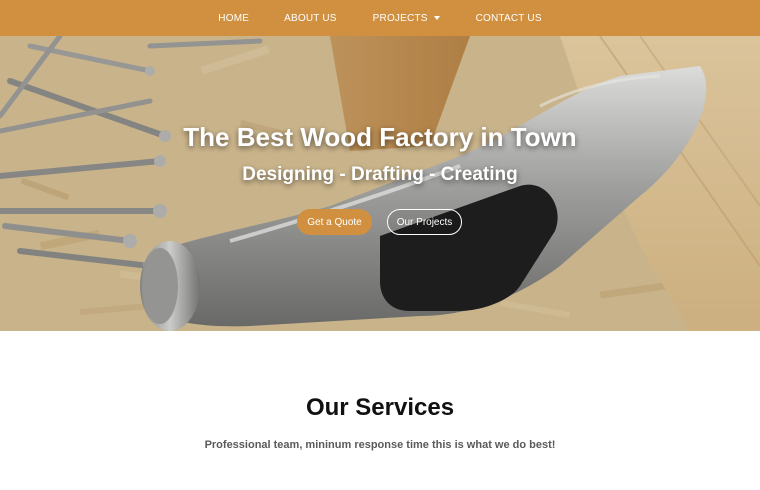  I want to click on get-a-quote-label: Get a Quote, so click(334, 222).